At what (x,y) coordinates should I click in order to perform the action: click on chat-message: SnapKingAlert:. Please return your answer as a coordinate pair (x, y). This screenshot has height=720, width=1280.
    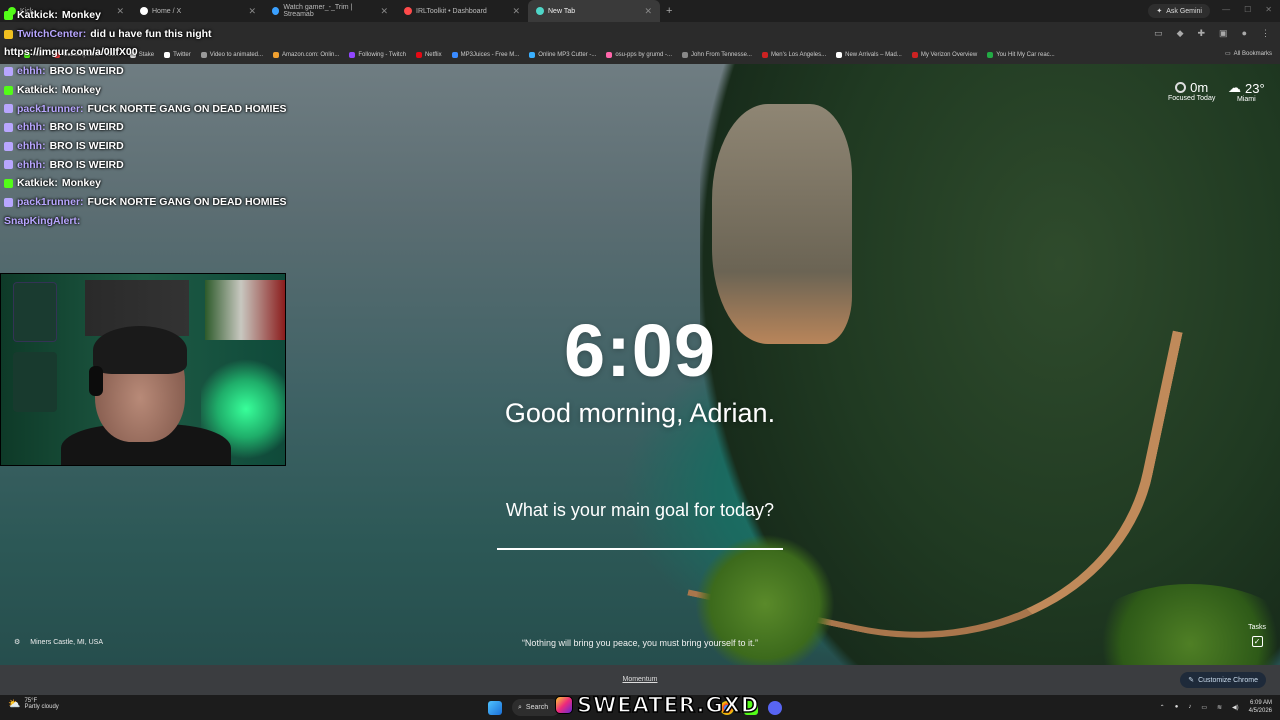
    Looking at the image, I should click on (145, 221).